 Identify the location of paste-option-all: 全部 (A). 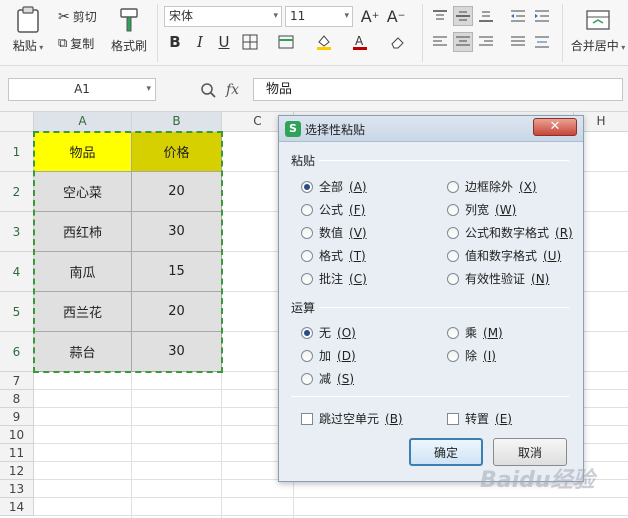
(334, 186).